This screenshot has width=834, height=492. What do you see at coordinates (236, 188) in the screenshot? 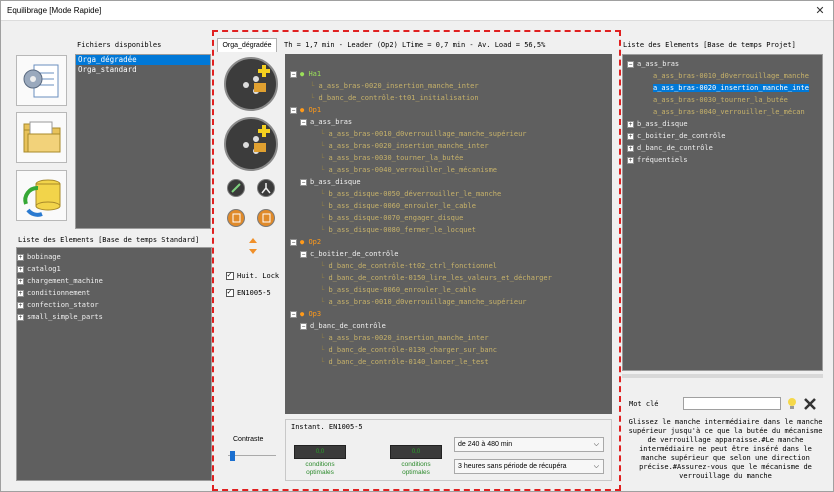
I see `edit-tool-button` at bounding box center [236, 188].